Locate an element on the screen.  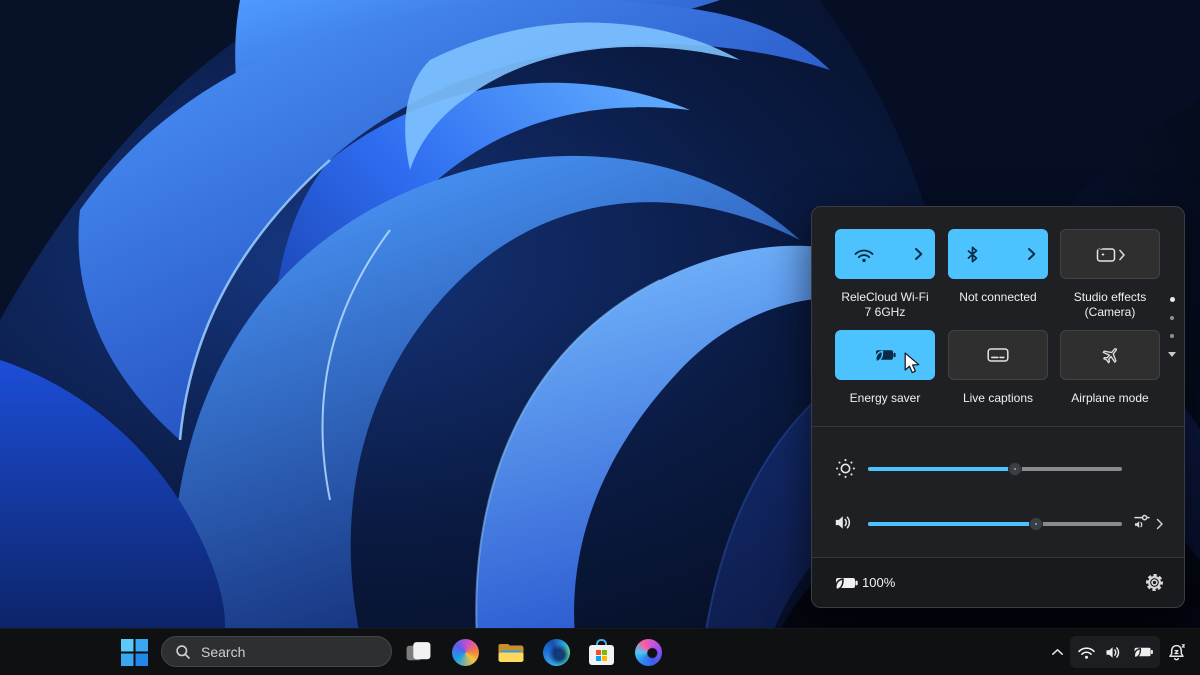
wifi-expand-chevron is located at coordinates (918, 254).